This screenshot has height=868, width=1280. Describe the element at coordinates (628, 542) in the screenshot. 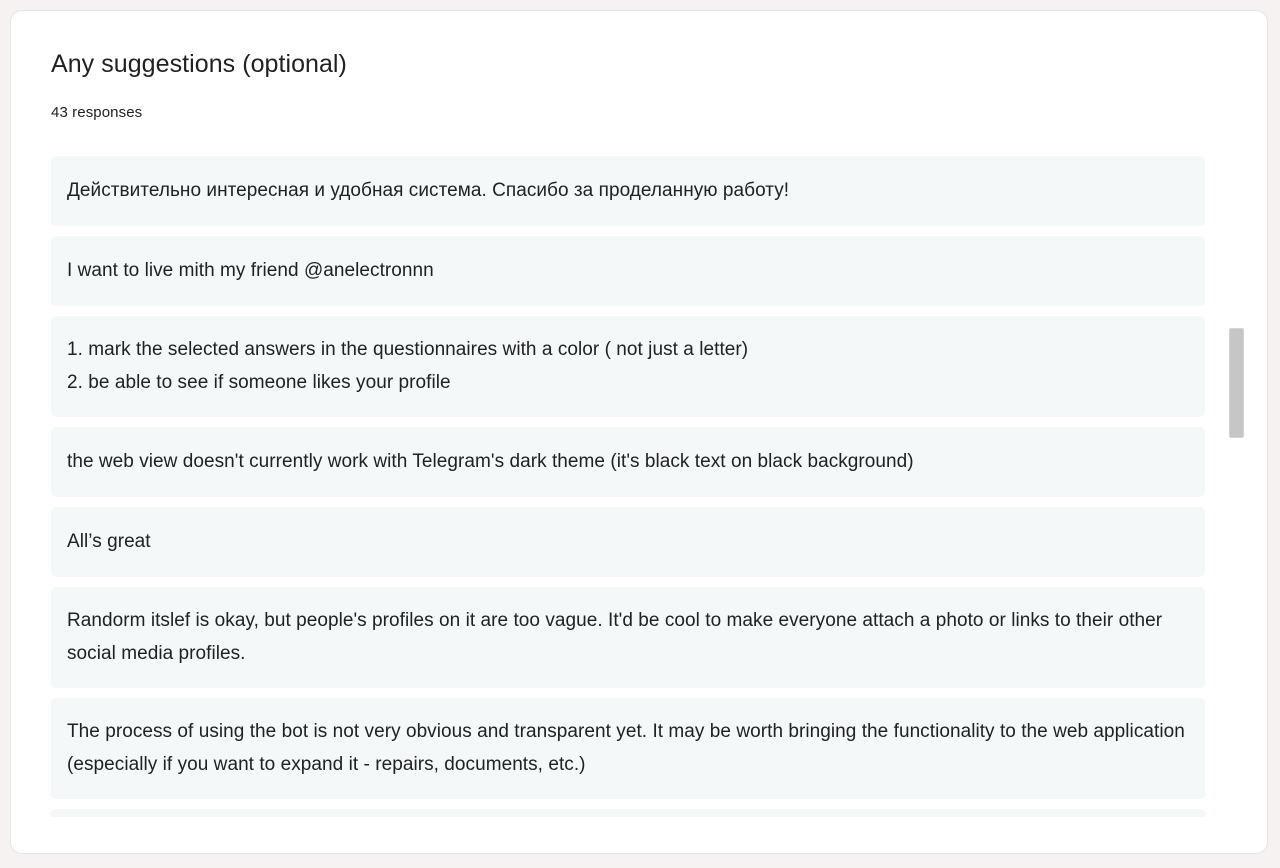

I see `response-item: All’s great` at that location.